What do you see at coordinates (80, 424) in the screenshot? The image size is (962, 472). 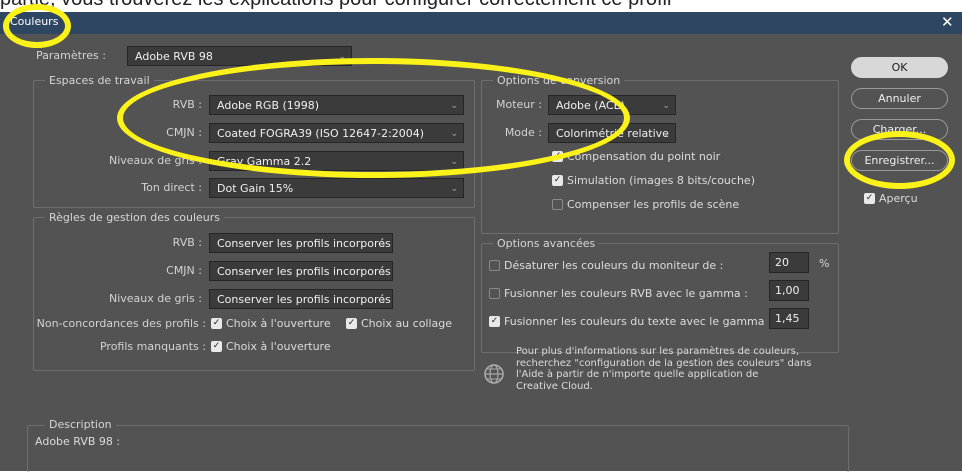 I see `description-legend: Description` at bounding box center [80, 424].